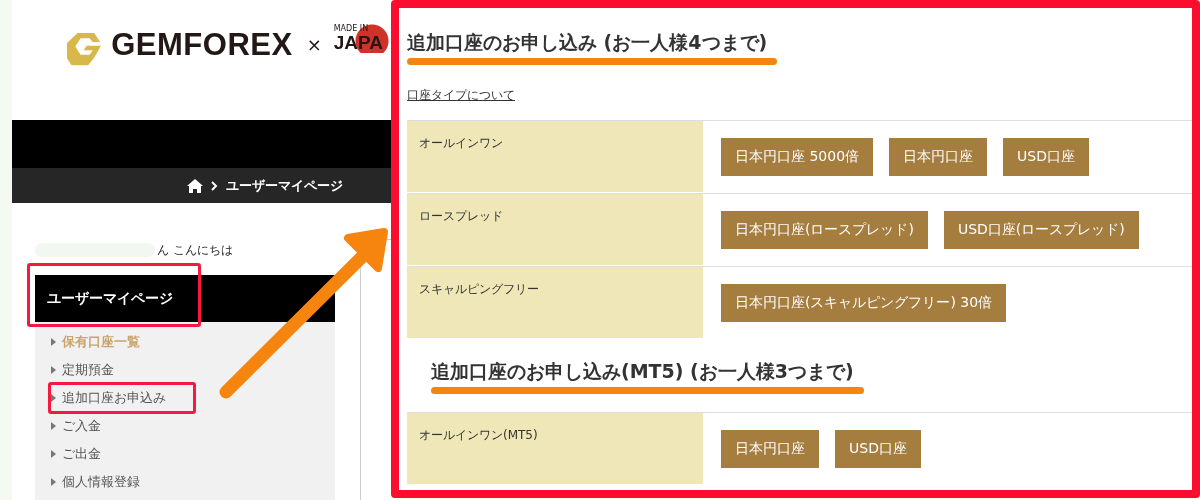 The height and width of the screenshot is (500, 1200). I want to click on sidebar-link: ご出金, so click(81, 454).